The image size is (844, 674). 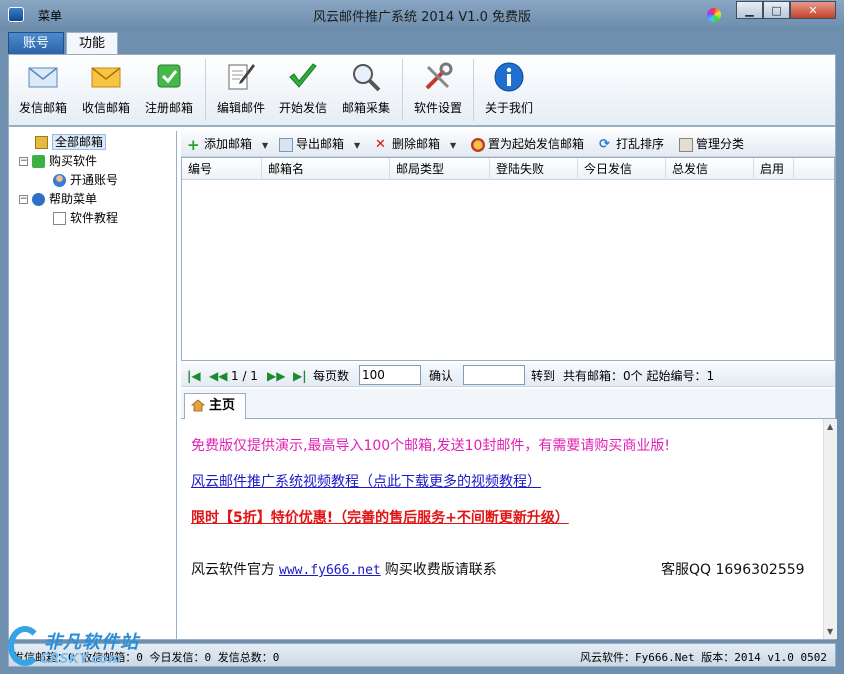 What do you see at coordinates (194, 376) in the screenshot?
I see `first-page-icon: |◀` at bounding box center [194, 376].